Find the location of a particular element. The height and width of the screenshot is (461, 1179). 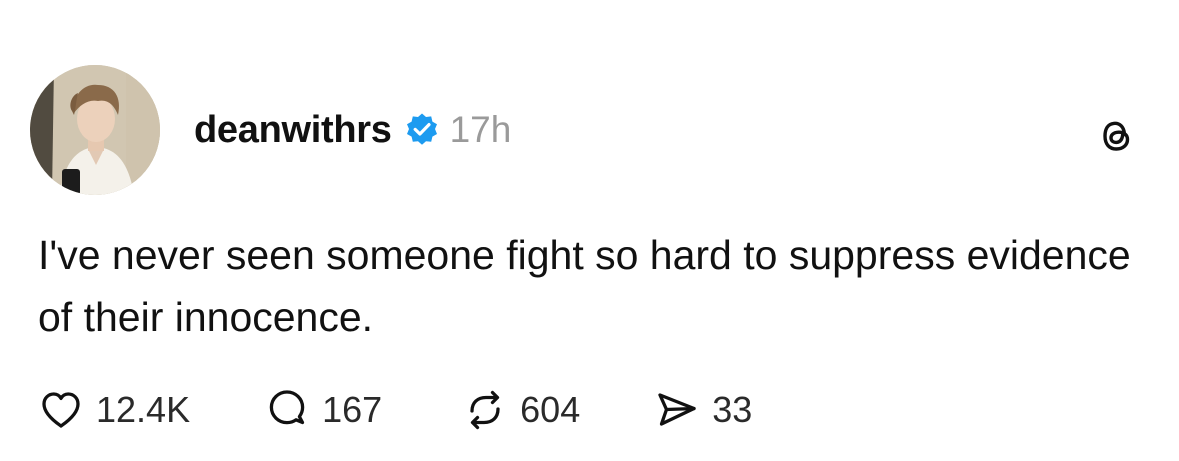

repost-button: 604 is located at coordinates (521, 410).